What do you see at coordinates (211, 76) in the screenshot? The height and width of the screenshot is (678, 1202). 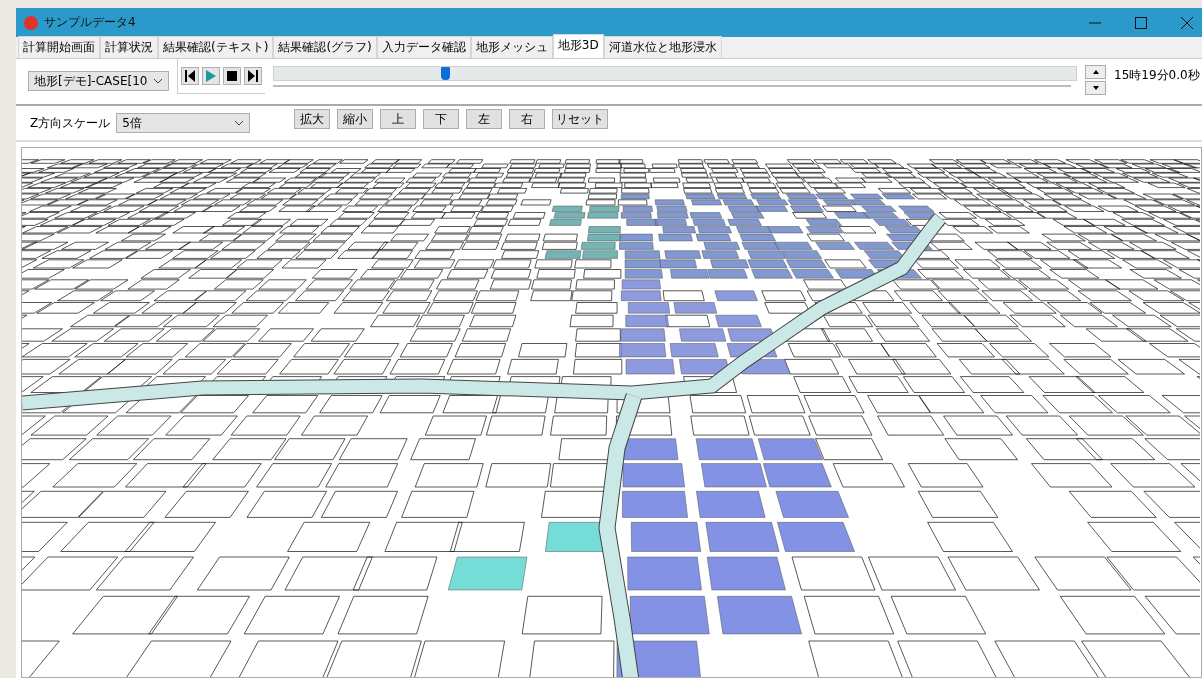 I see `play-icon` at bounding box center [211, 76].